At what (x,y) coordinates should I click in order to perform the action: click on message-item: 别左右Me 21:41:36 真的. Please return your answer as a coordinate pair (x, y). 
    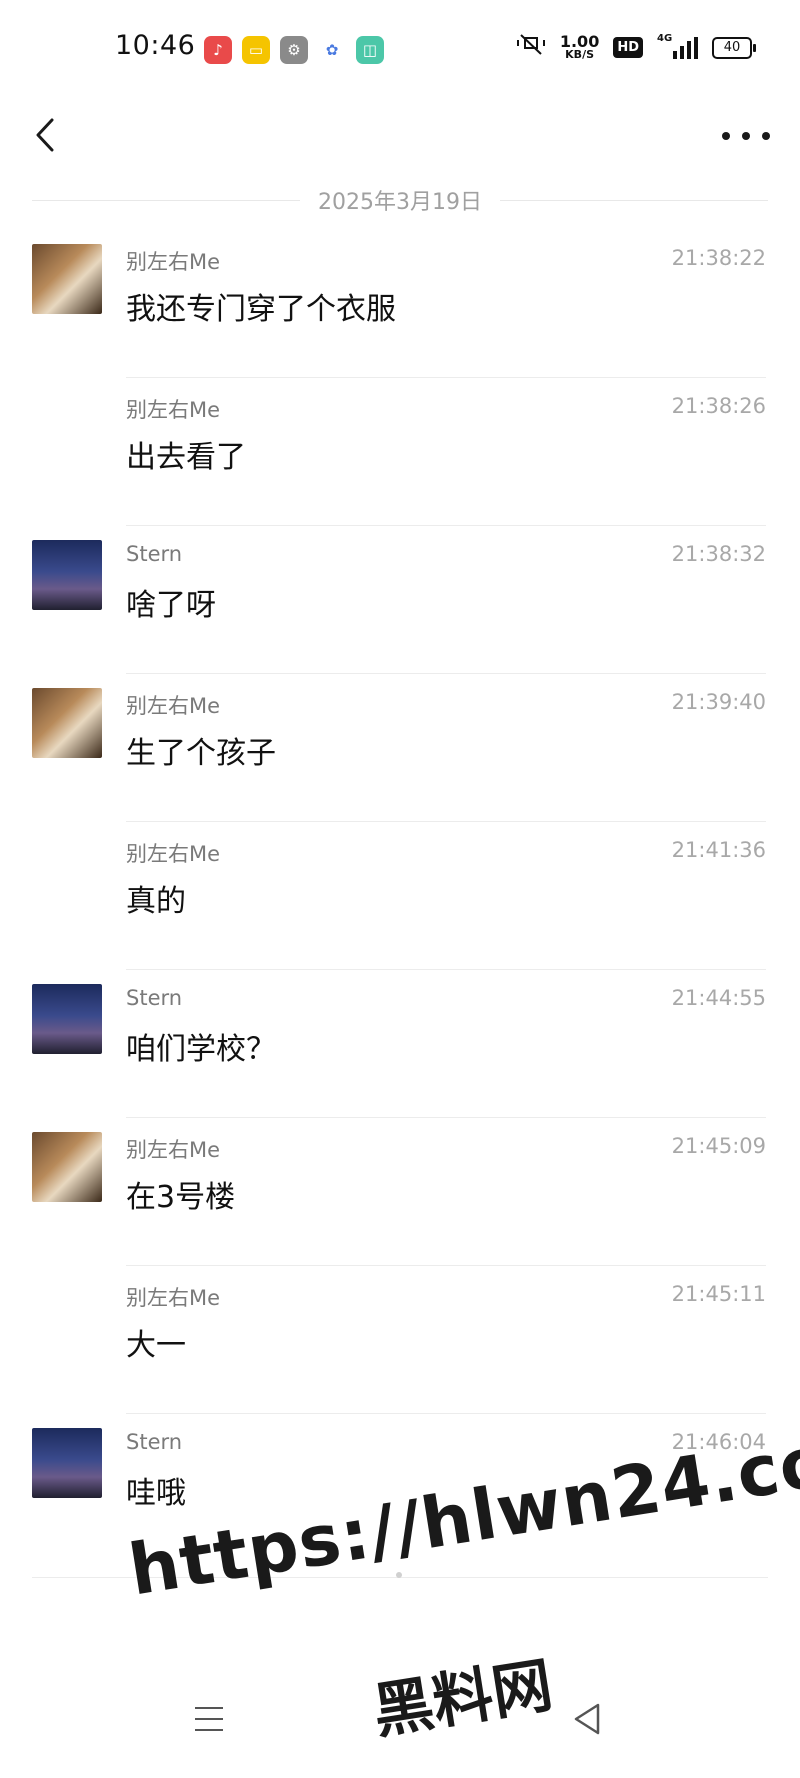
    Looking at the image, I should click on (400, 896).